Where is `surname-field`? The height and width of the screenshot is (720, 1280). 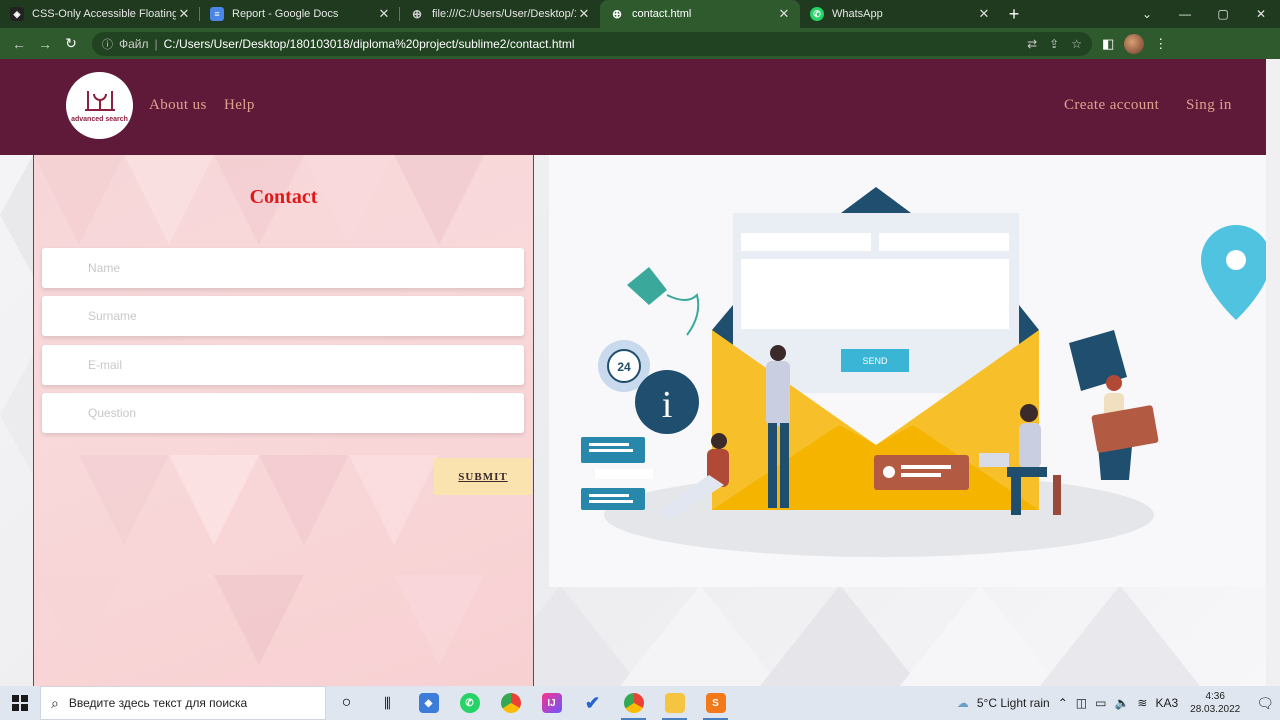
surname-field is located at coordinates (283, 316).